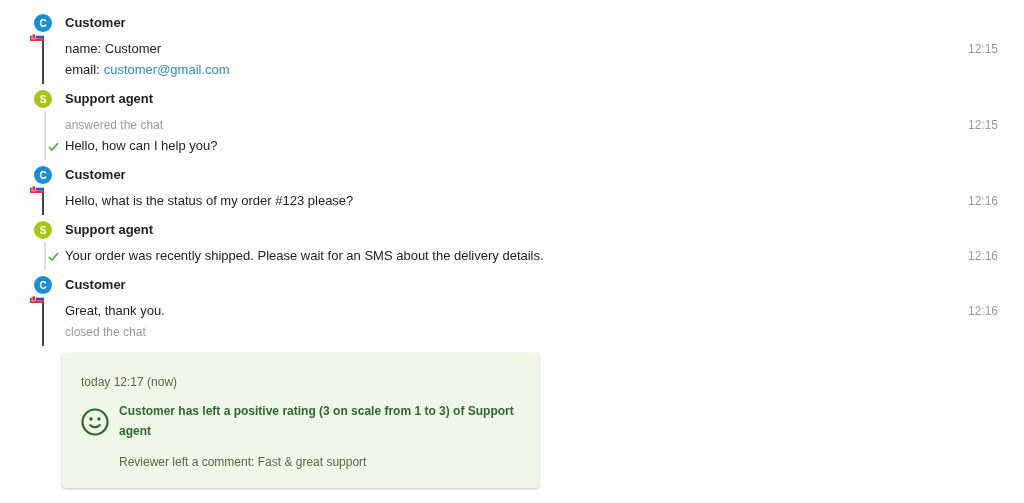 The width and height of the screenshot is (1024, 503). What do you see at coordinates (95, 422) in the screenshot?
I see `smiley-icon` at bounding box center [95, 422].